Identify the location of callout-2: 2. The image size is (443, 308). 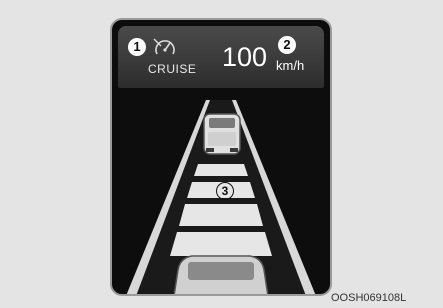
(287, 45).